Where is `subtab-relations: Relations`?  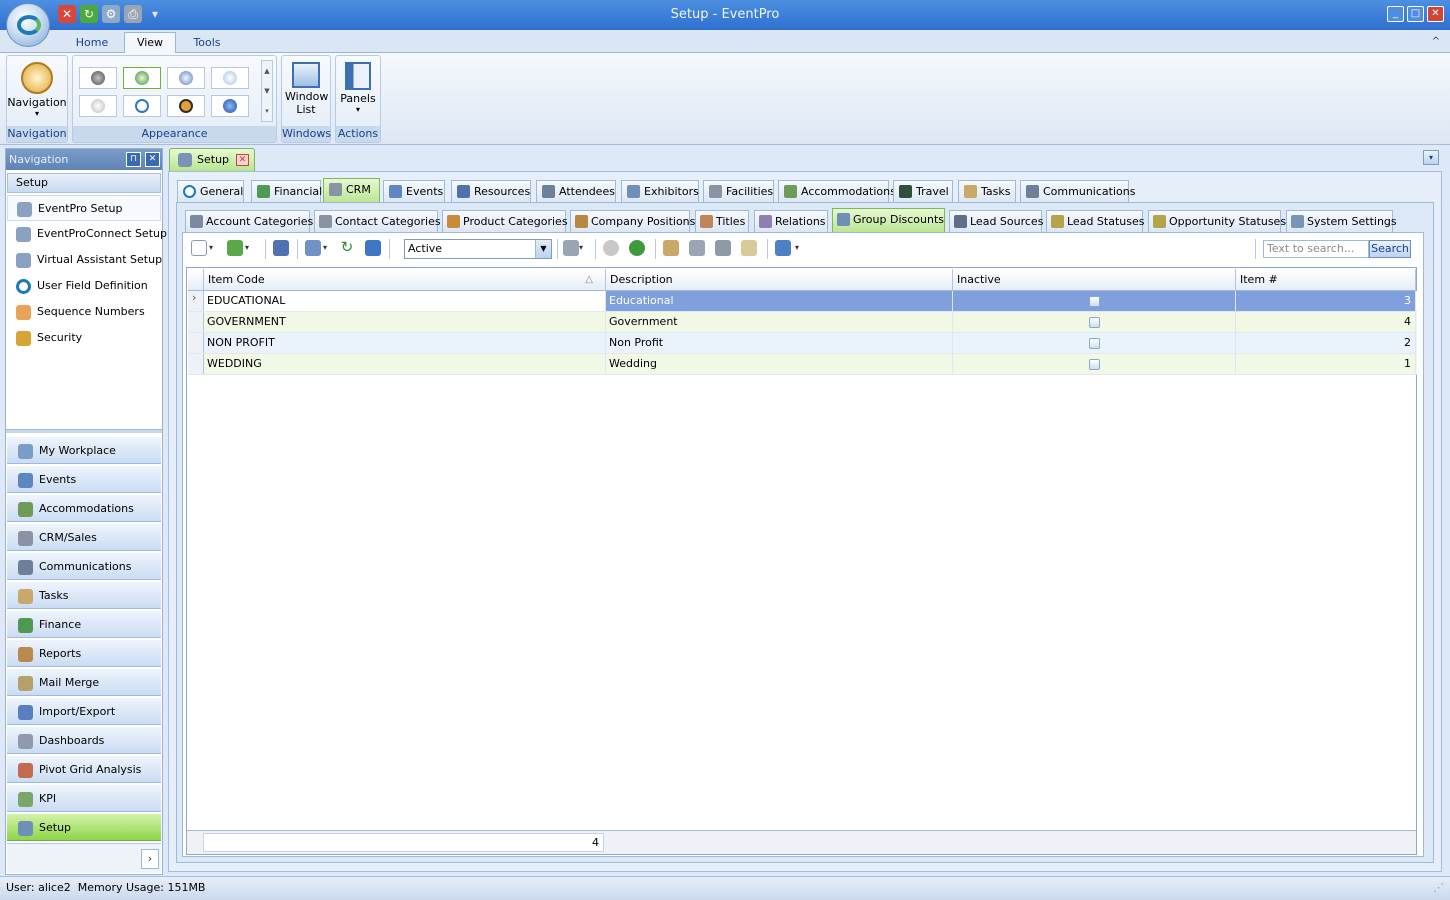 subtab-relations: Relations is located at coordinates (791, 221).